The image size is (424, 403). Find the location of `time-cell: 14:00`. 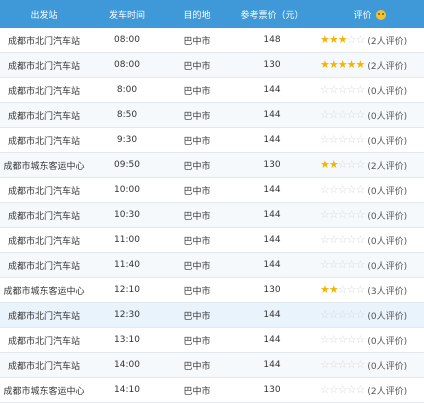

time-cell: 14:00 is located at coordinates (127, 365).